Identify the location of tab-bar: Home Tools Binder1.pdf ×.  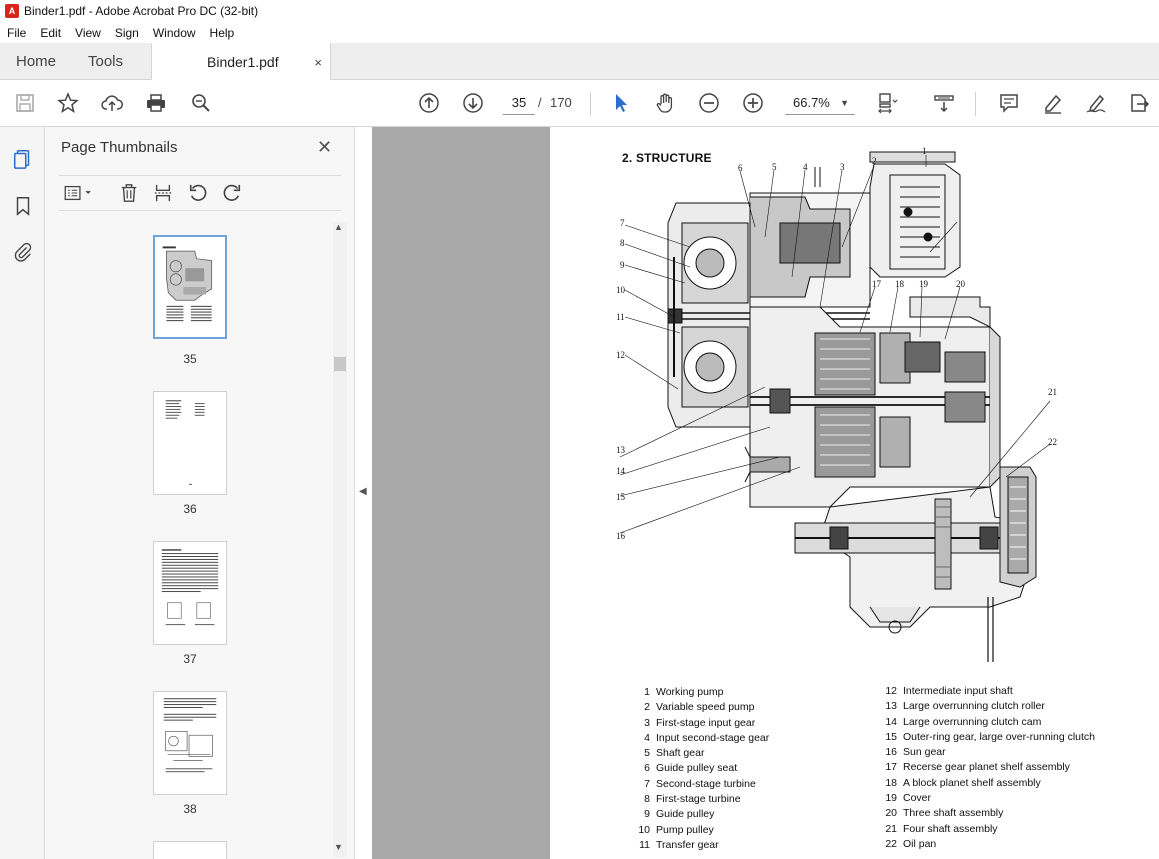
(579, 62).